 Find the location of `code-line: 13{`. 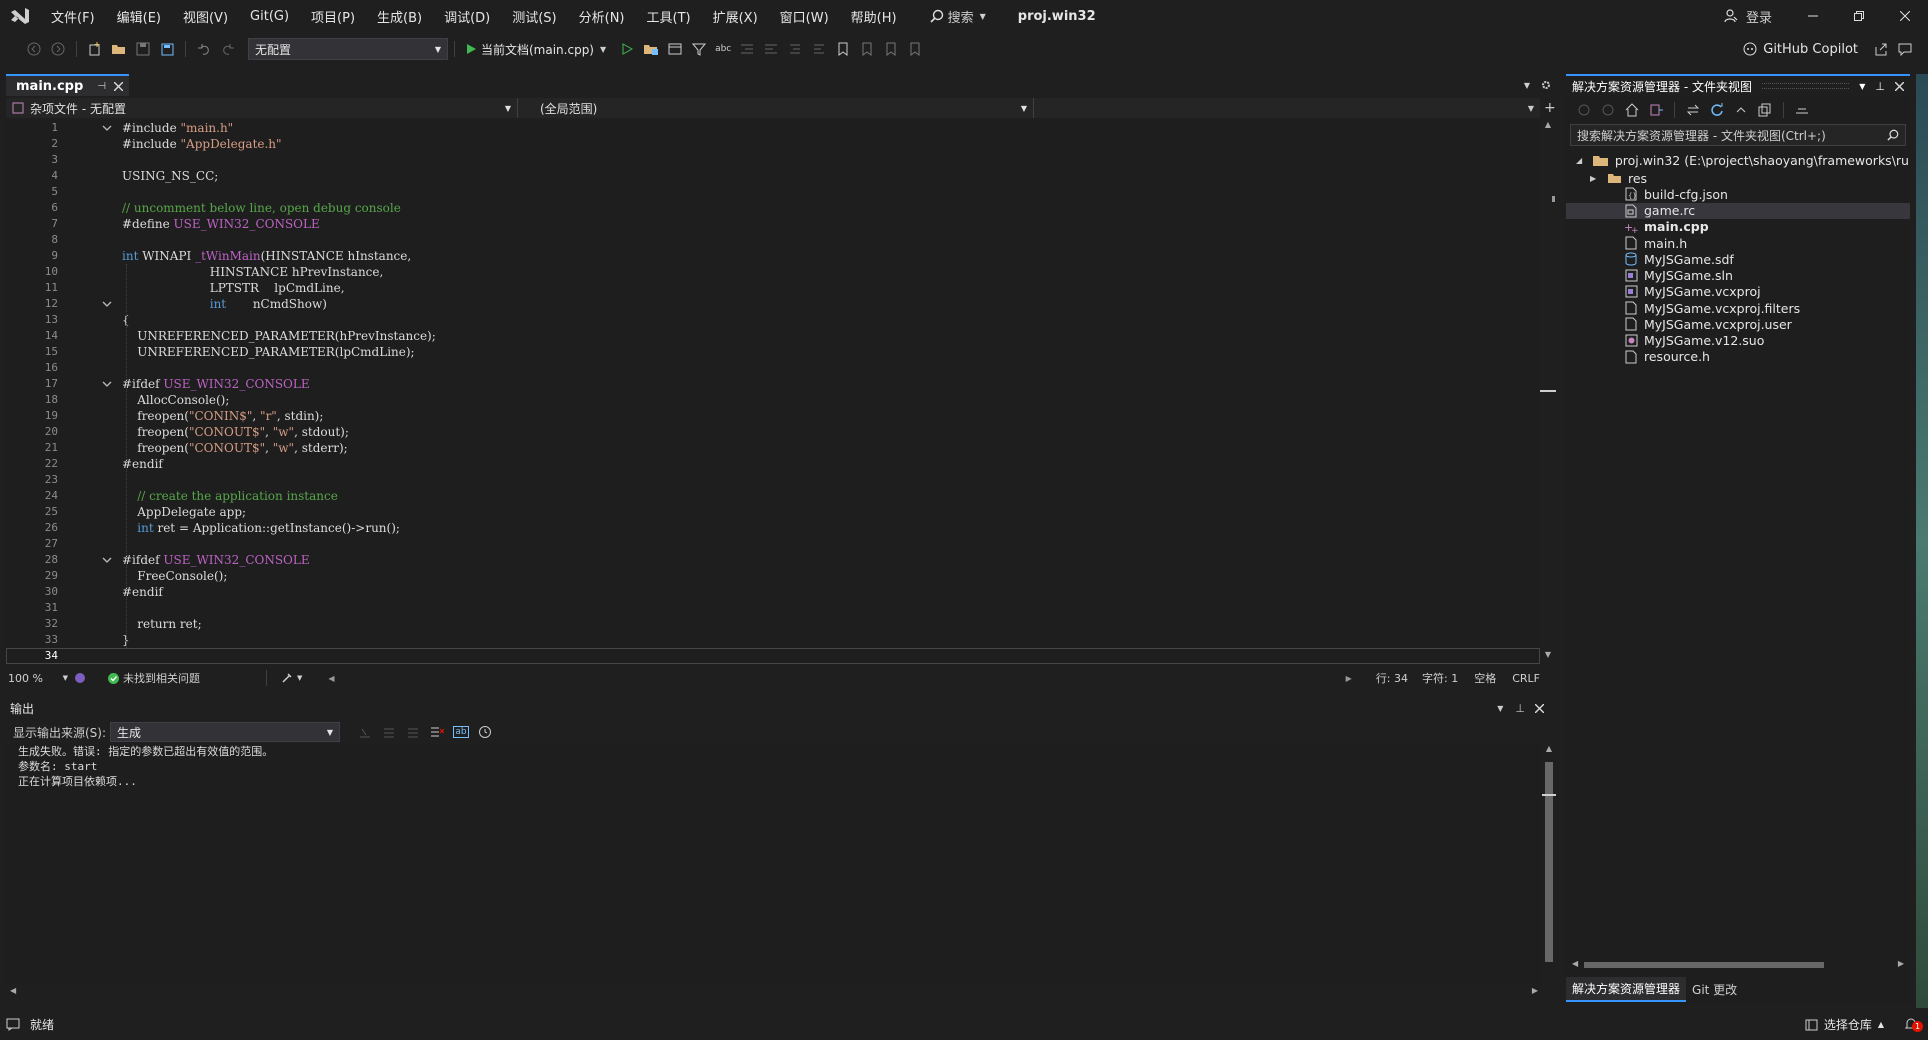

code-line: 13{ is located at coordinates (773, 320).